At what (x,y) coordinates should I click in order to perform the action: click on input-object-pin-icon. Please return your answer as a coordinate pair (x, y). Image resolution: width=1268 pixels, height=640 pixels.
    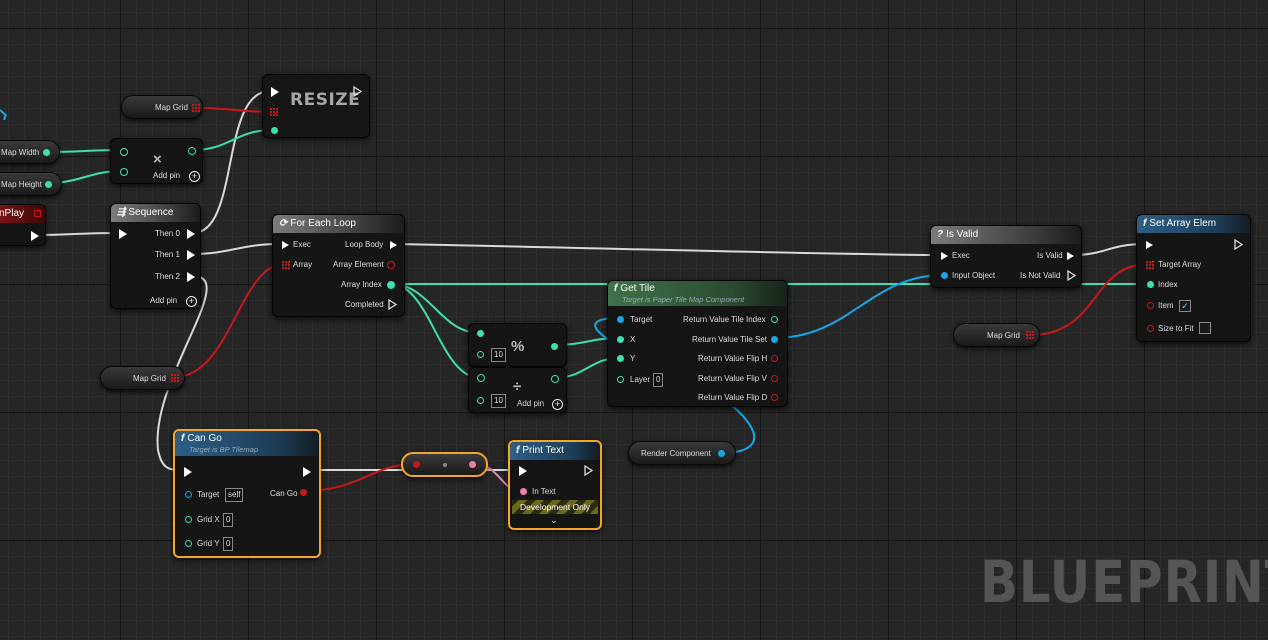
    Looking at the image, I should click on (944, 275).